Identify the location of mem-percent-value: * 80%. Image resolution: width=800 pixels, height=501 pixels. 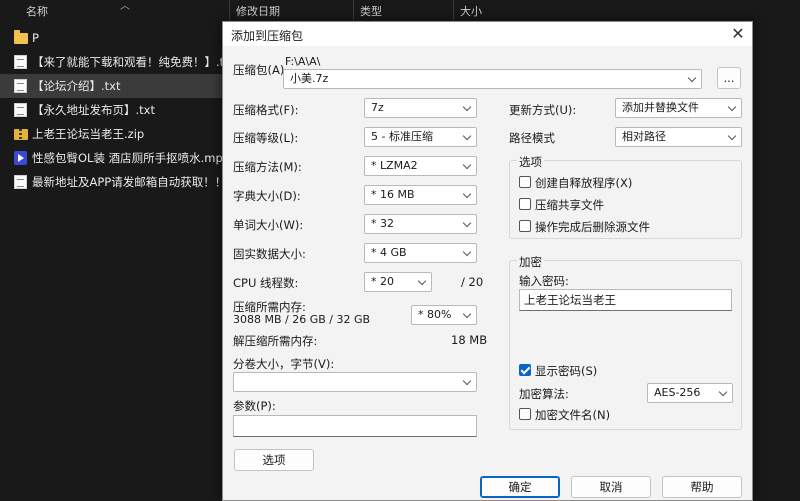
(435, 314).